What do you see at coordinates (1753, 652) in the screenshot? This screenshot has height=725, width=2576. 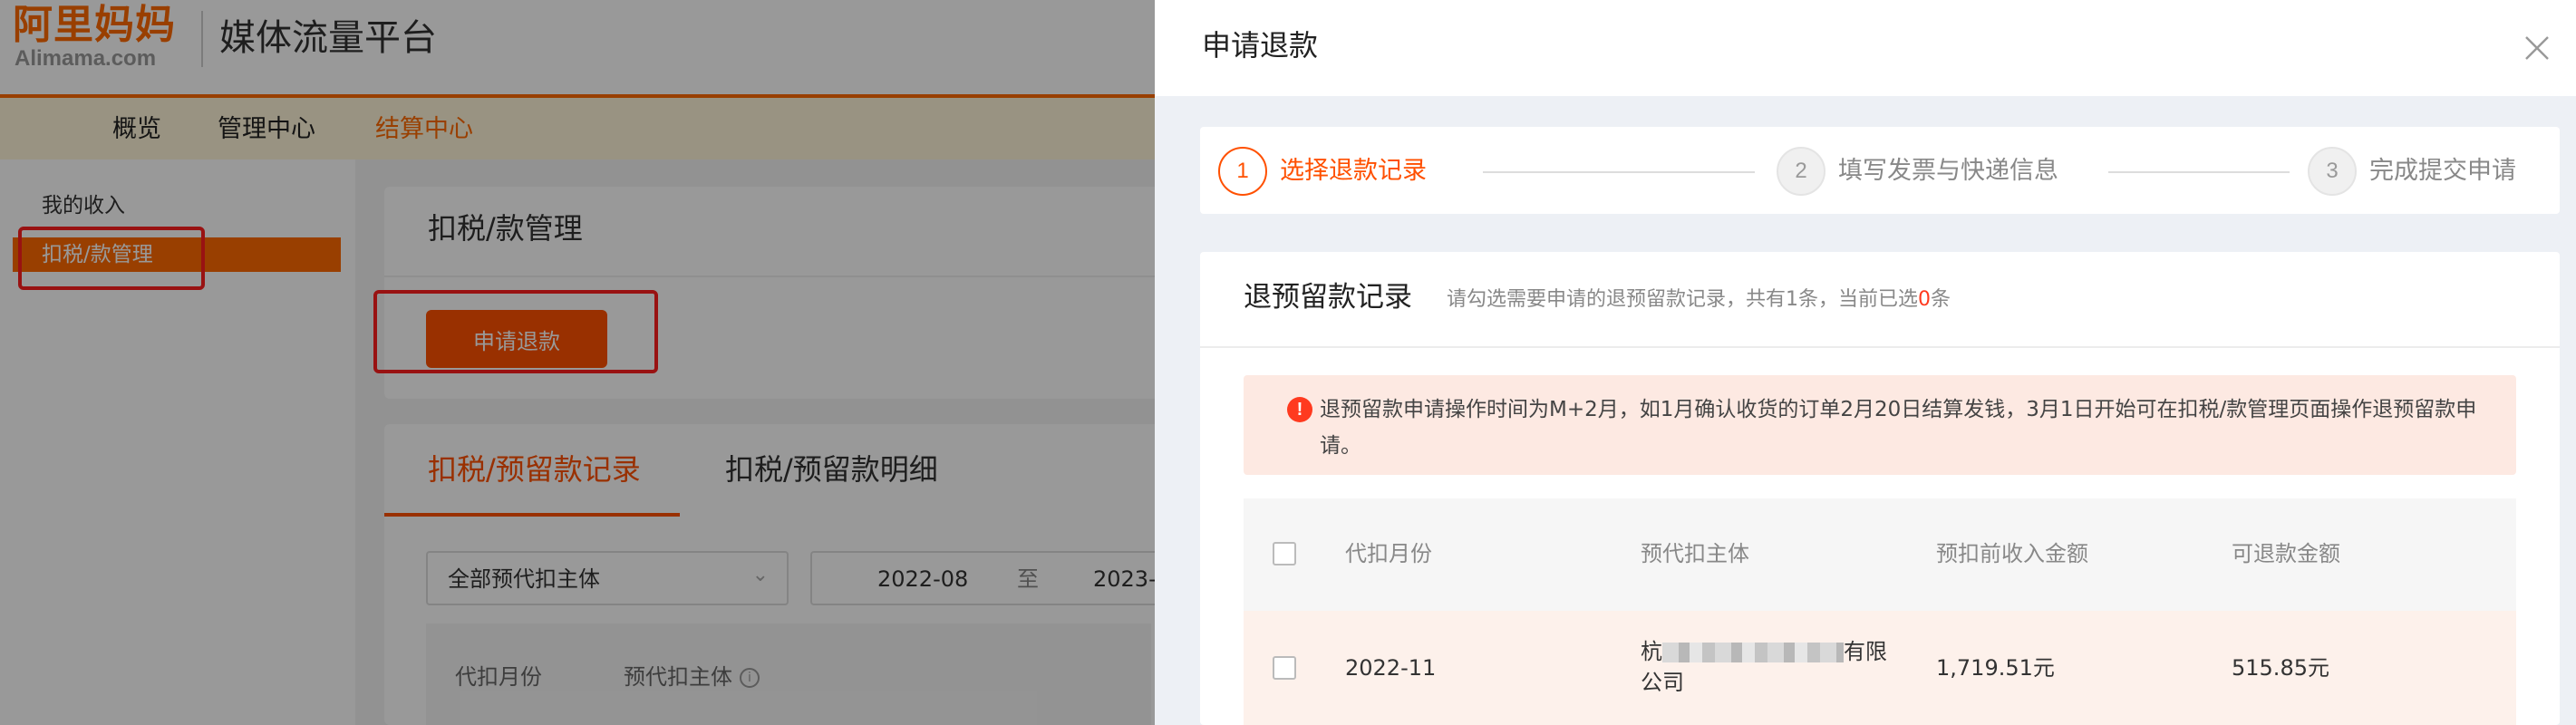 I see `redacted-text` at bounding box center [1753, 652].